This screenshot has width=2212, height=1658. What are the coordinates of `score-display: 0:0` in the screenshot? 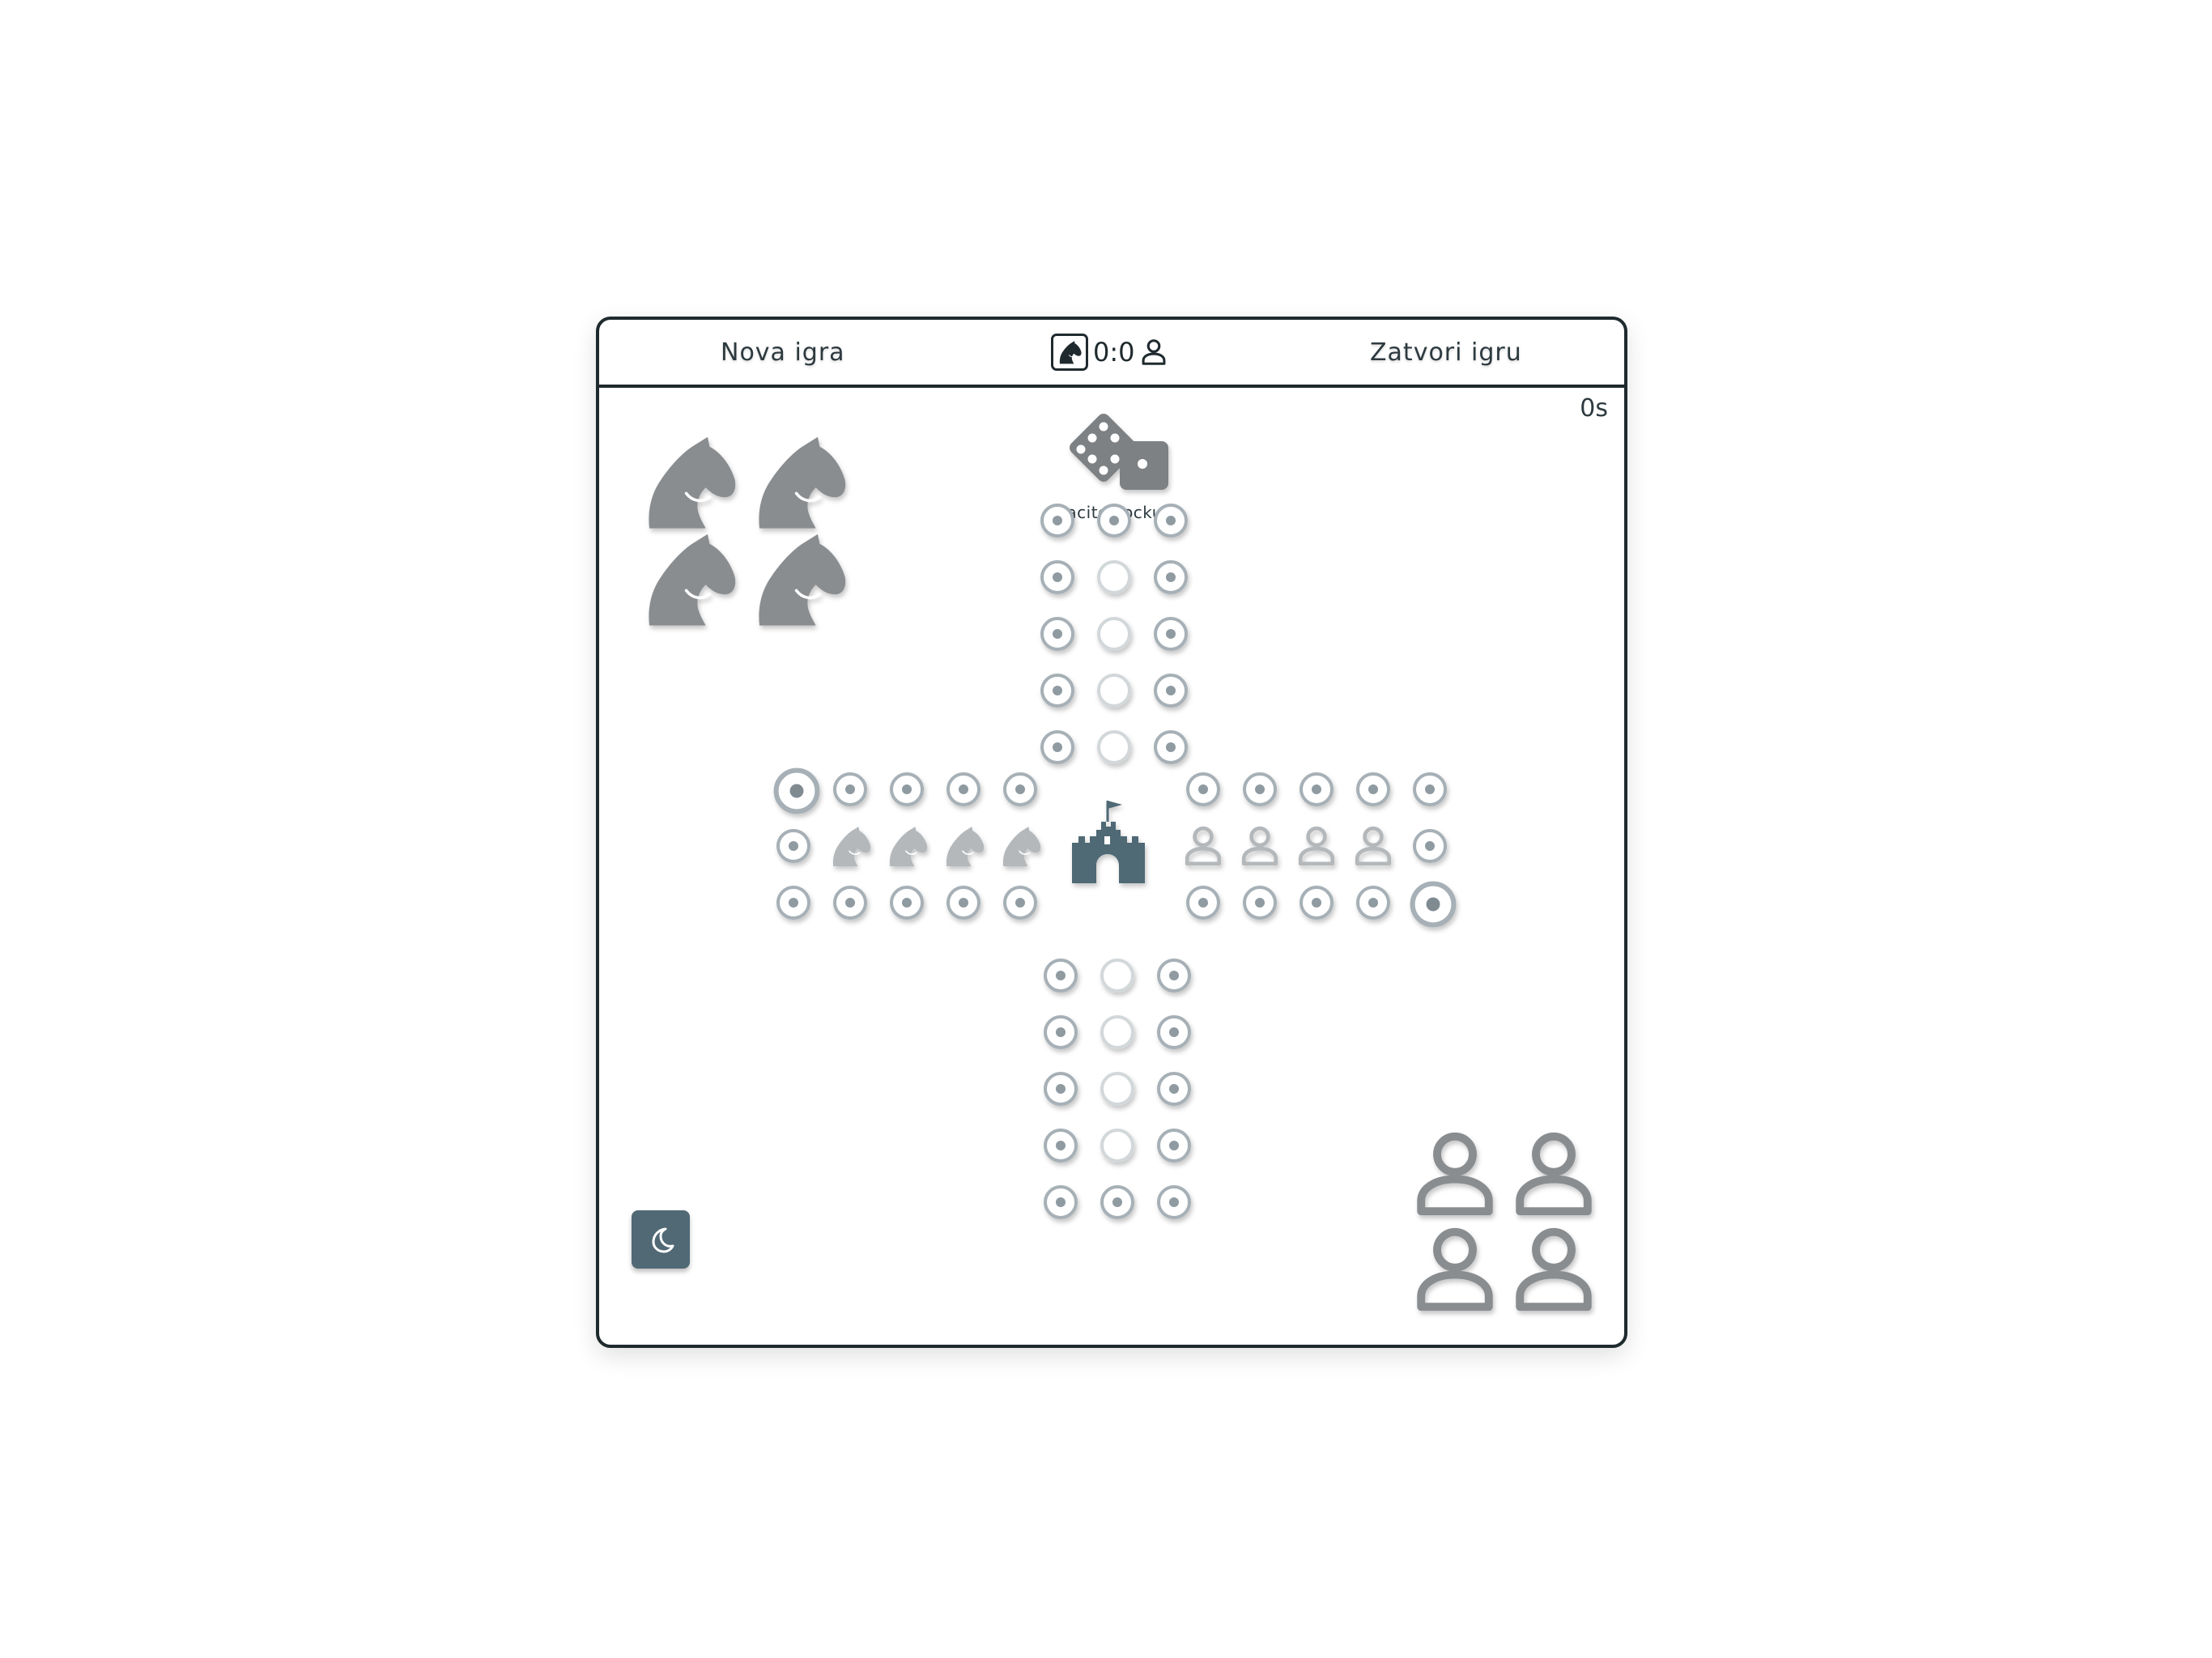 It's located at (1110, 352).